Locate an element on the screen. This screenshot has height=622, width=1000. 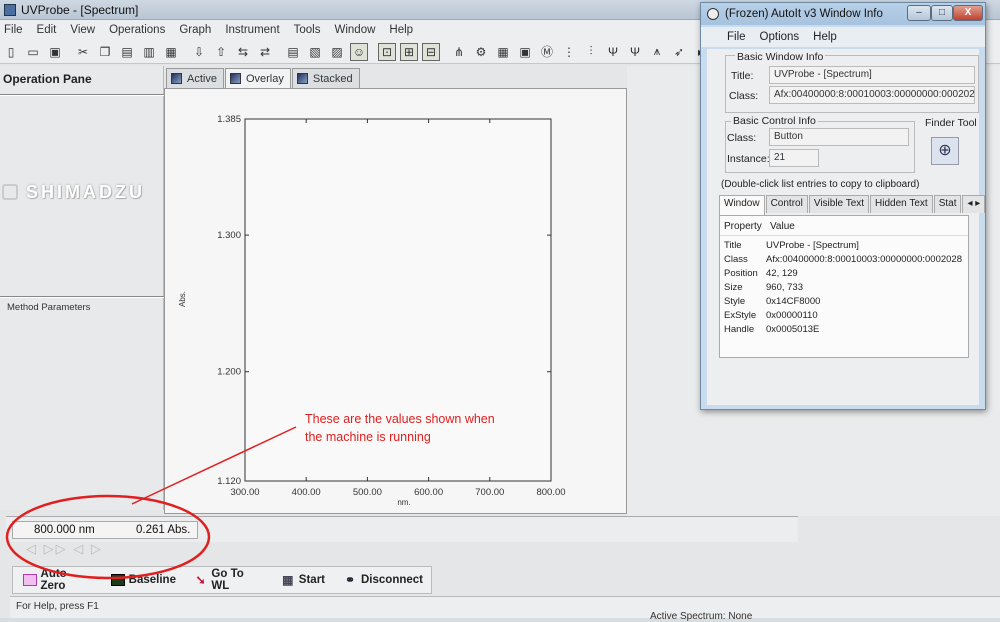
x-tick-label: 700.00 is located at coordinates (489, 492).